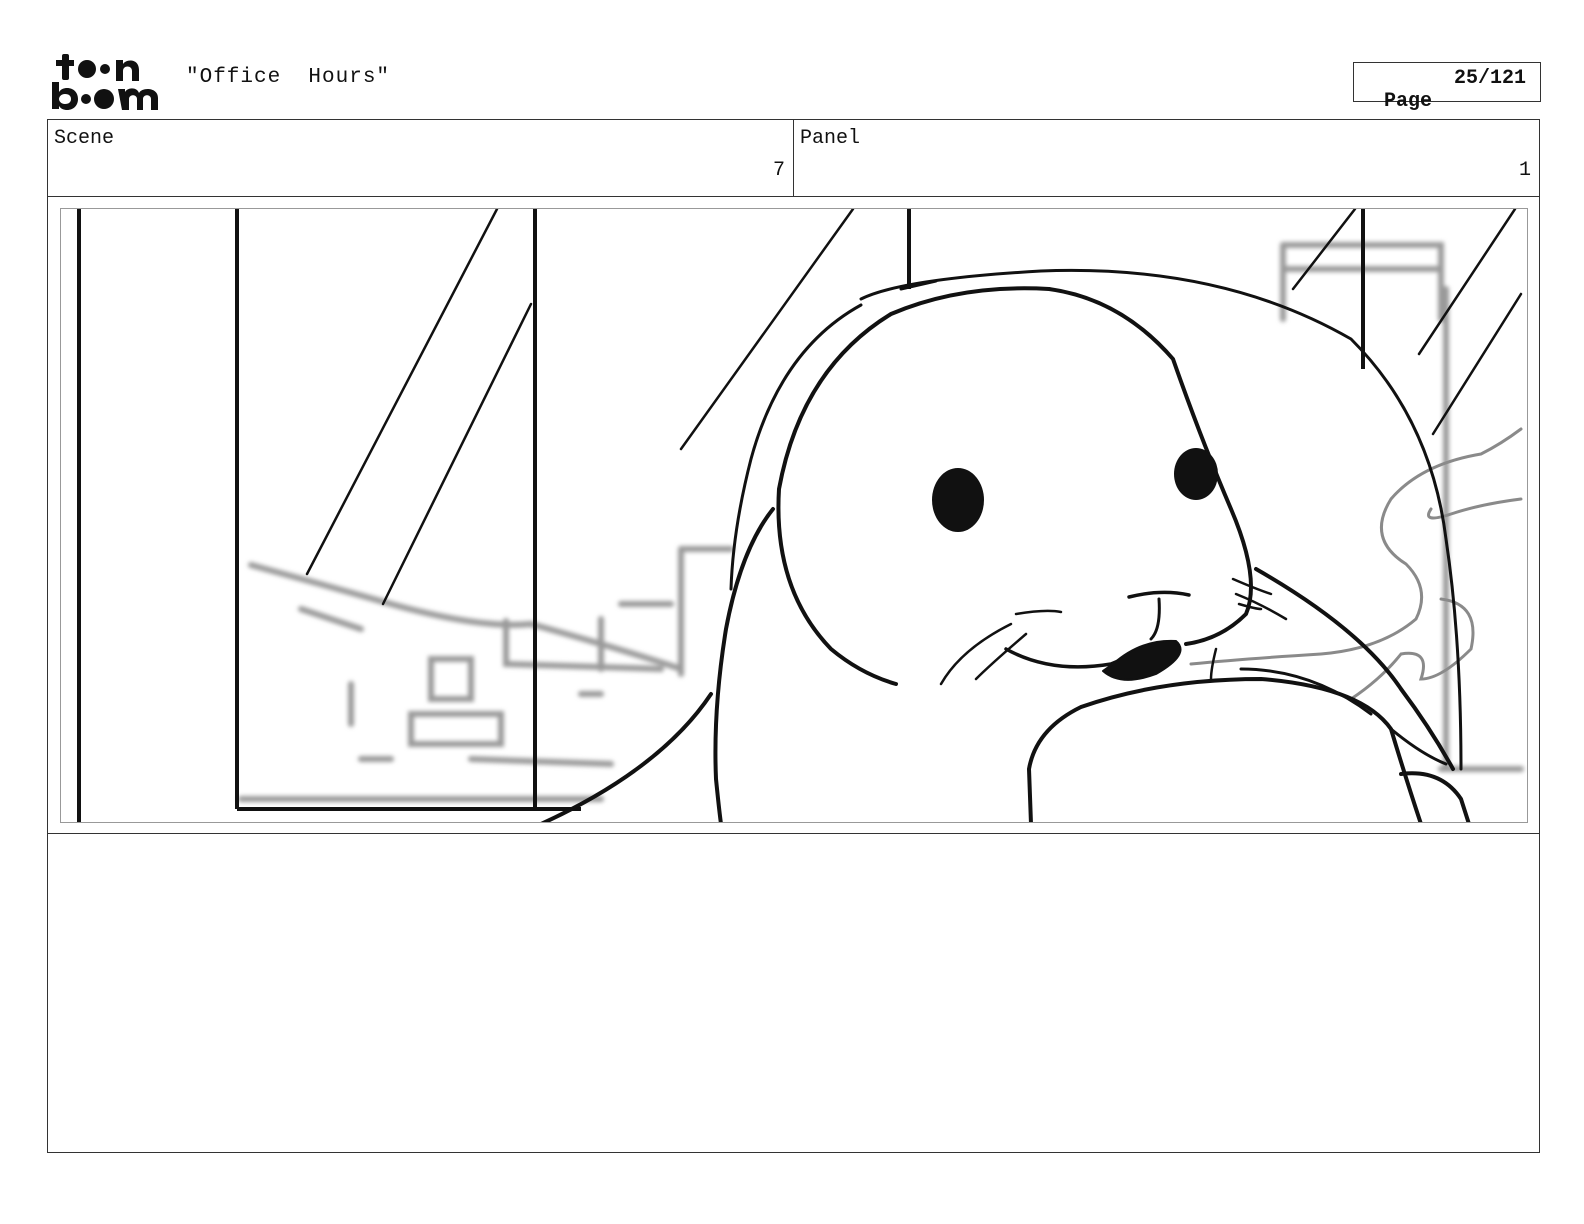 The width and height of the screenshot is (1584, 1224). What do you see at coordinates (1408, 101) in the screenshot?
I see `page-label: Page` at bounding box center [1408, 101].